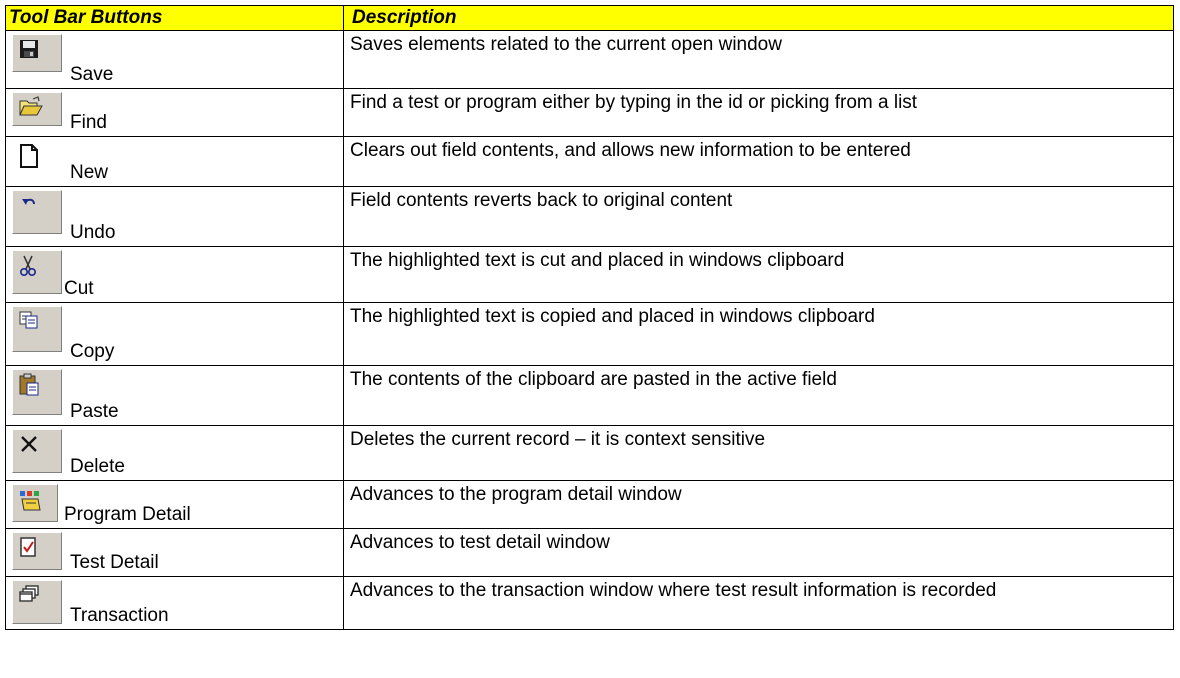 The width and height of the screenshot is (1180, 678). I want to click on find-label: Find, so click(88, 122).